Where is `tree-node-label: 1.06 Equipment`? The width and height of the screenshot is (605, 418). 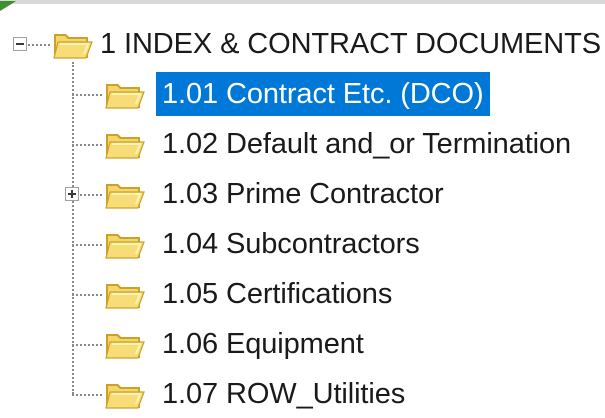
tree-node-label: 1.06 Equipment is located at coordinates (263, 344).